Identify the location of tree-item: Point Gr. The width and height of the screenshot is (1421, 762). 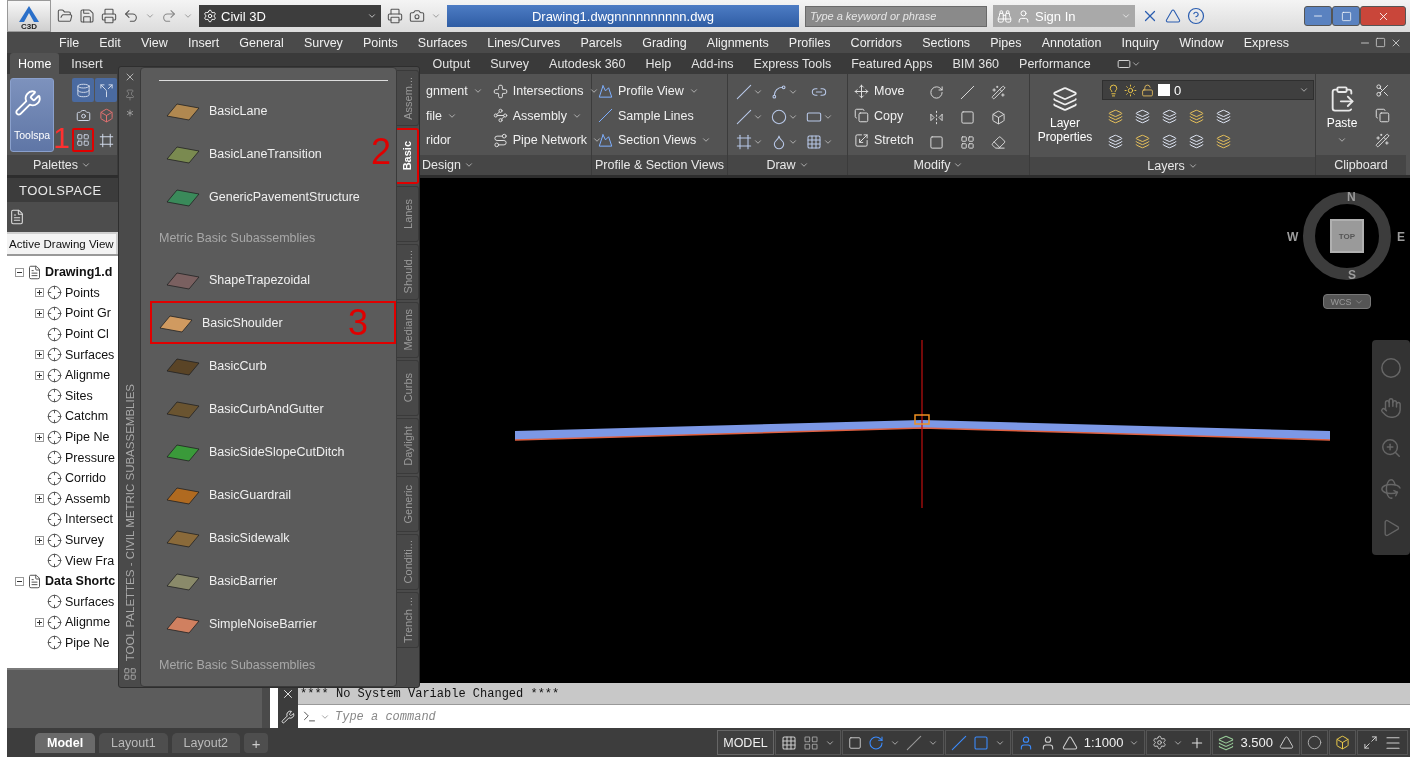
(88, 313).